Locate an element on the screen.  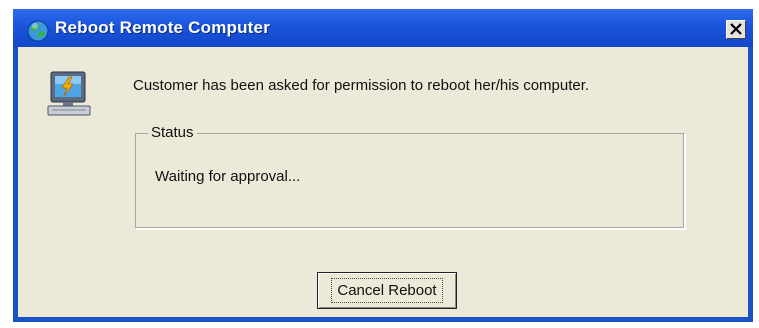
computer-reboot-icon is located at coordinates (69, 93).